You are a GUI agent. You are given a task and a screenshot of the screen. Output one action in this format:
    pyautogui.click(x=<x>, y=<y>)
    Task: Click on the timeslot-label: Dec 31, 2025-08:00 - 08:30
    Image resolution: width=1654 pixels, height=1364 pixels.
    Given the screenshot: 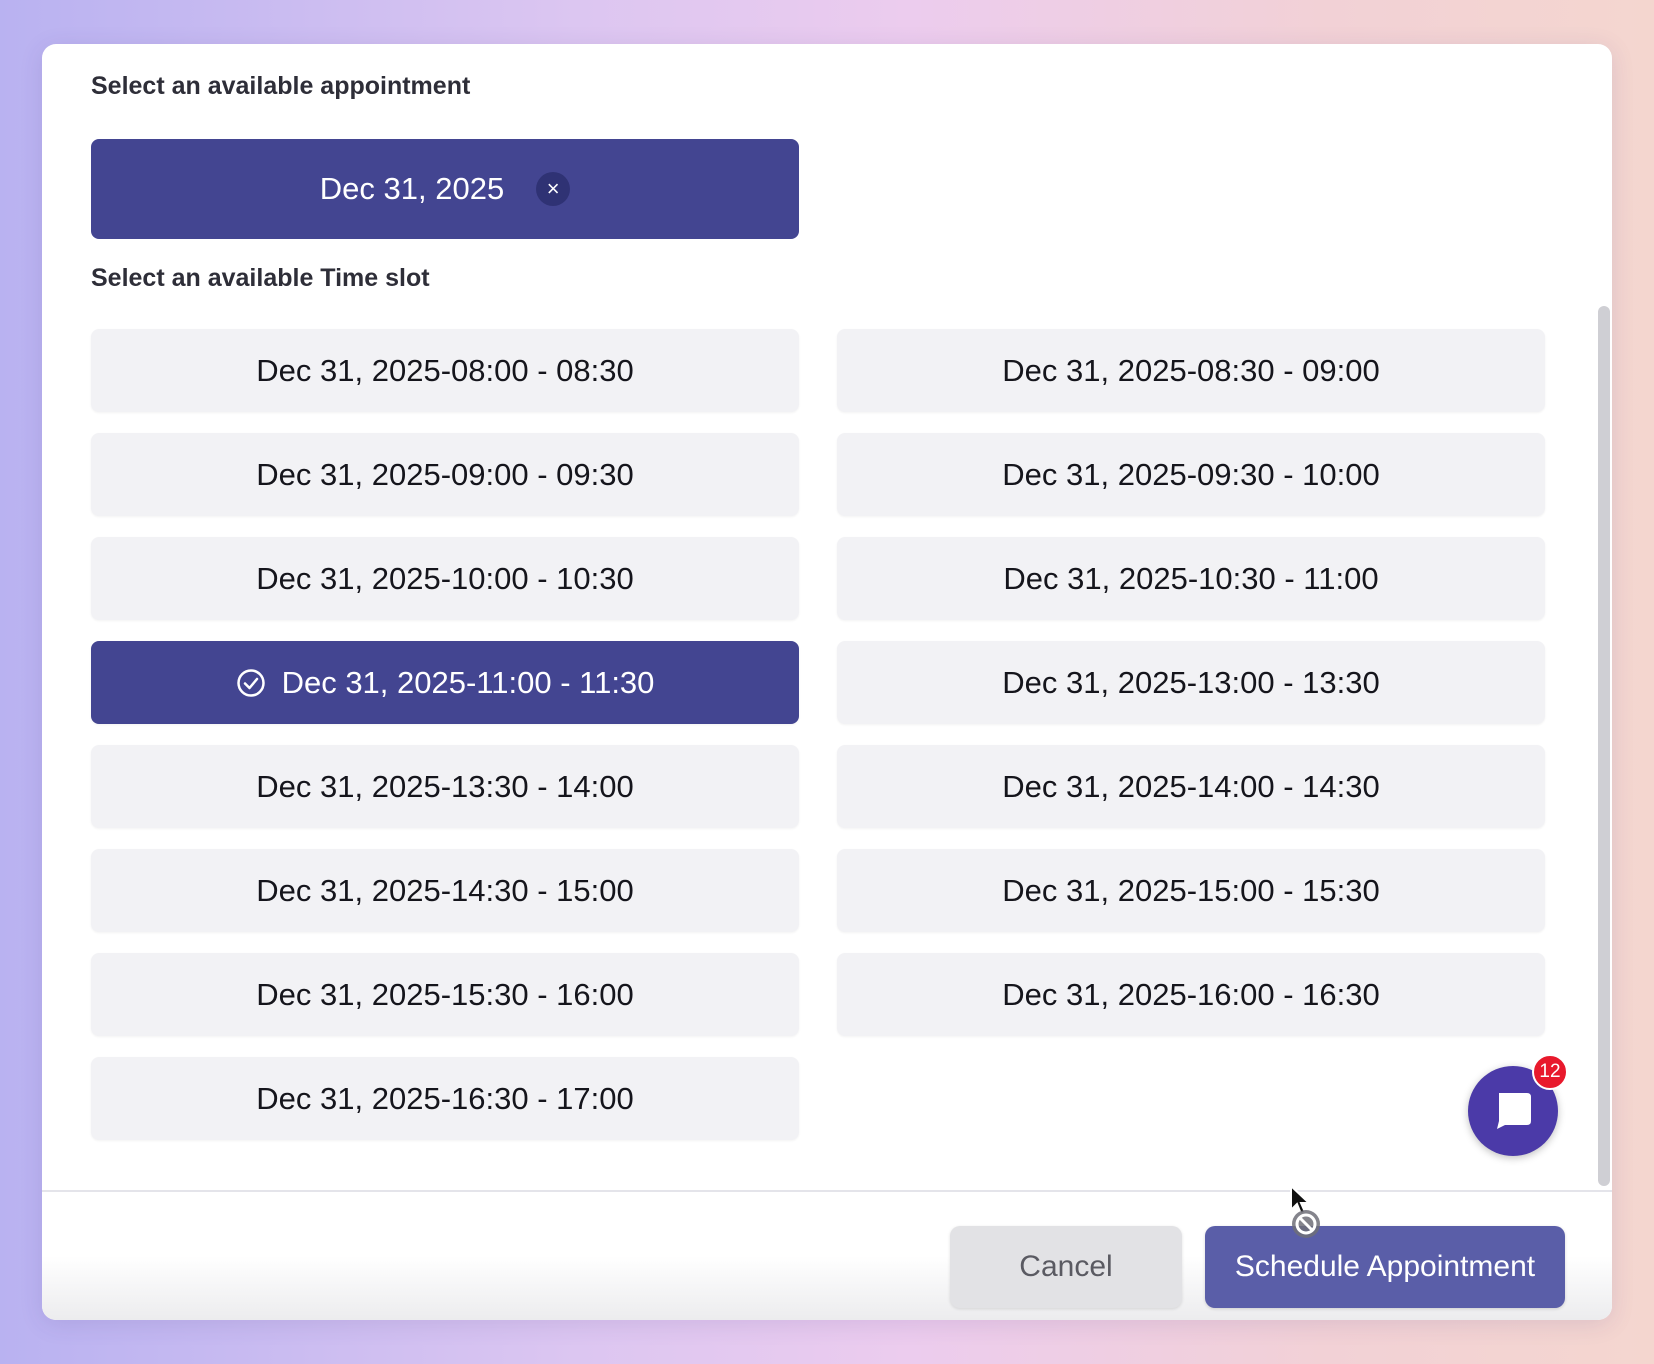 What is the action you would take?
    pyautogui.click(x=445, y=370)
    